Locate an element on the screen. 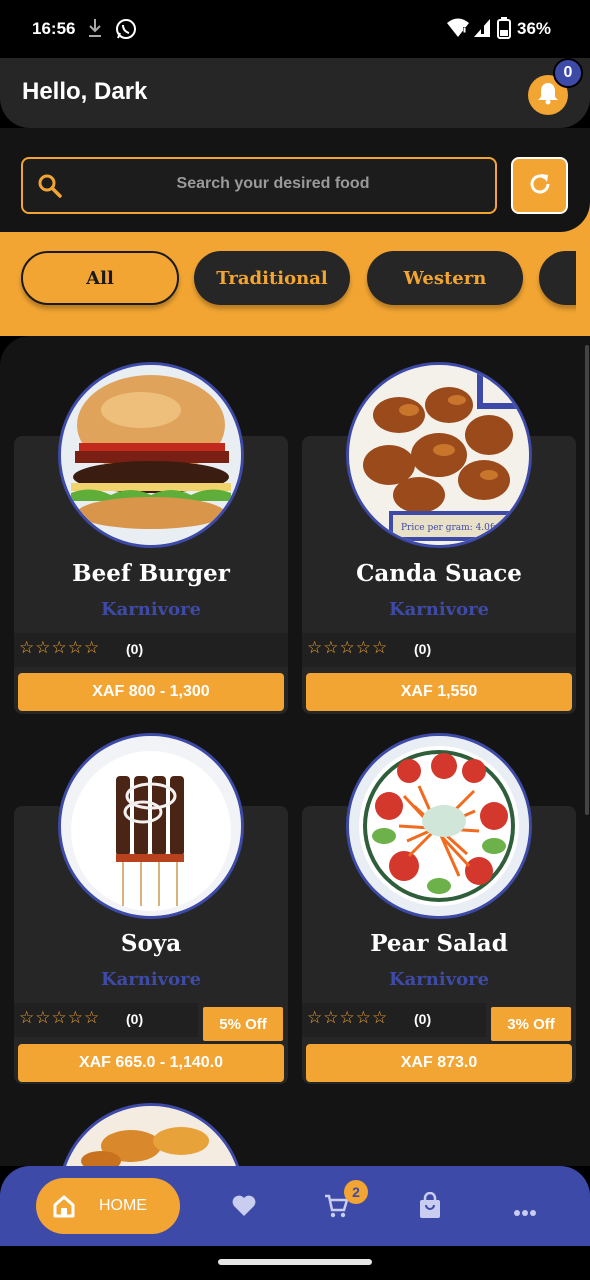  wifi-icon is located at coordinates (458, 30).